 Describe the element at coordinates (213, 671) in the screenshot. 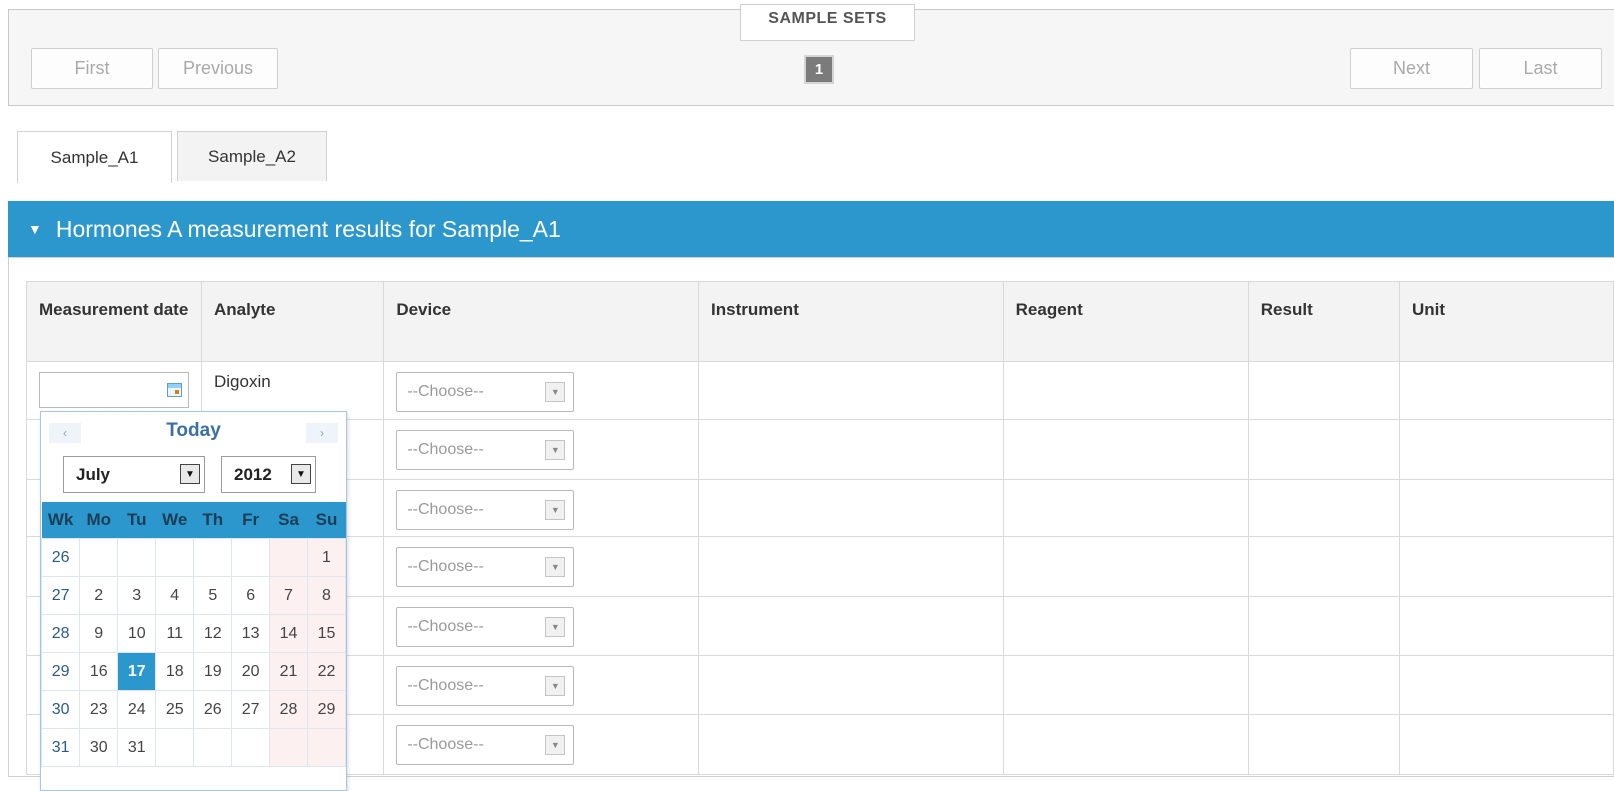

I see `calendar-day: 19` at that location.